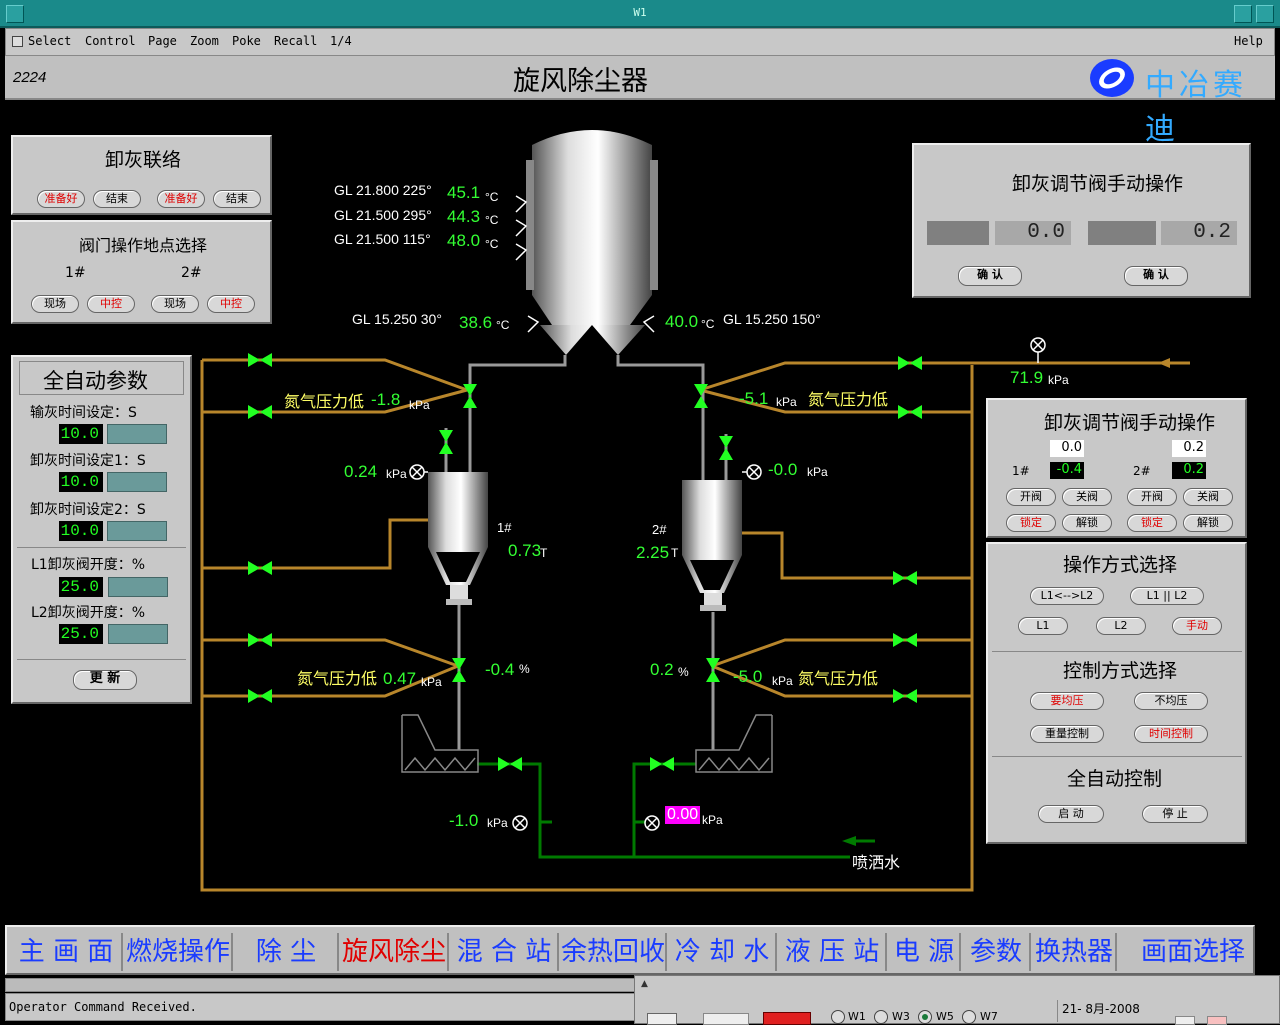 This screenshot has width=1280, height=1025. Describe the element at coordinates (838, 1017) in the screenshot. I see `radio-w1` at that location.